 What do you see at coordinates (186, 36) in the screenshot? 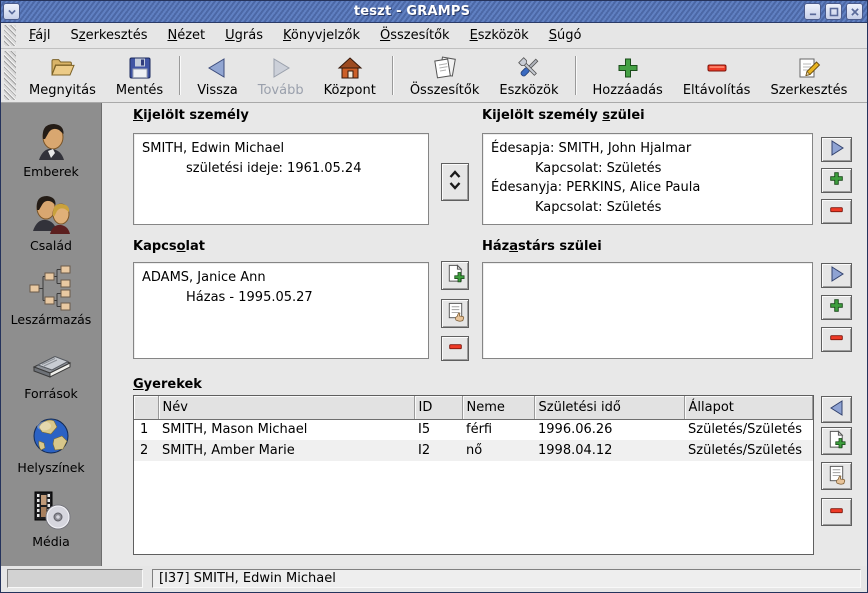
I see `menu-view: Nézet` at bounding box center [186, 36].